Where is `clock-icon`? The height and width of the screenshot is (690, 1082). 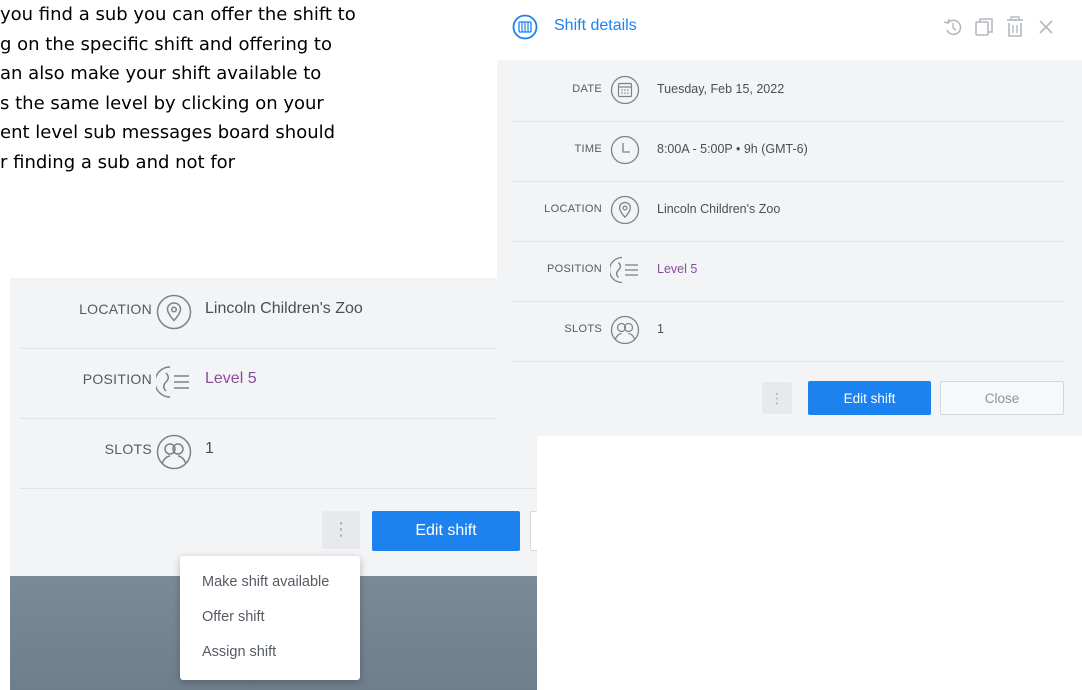 clock-icon is located at coordinates (625, 150).